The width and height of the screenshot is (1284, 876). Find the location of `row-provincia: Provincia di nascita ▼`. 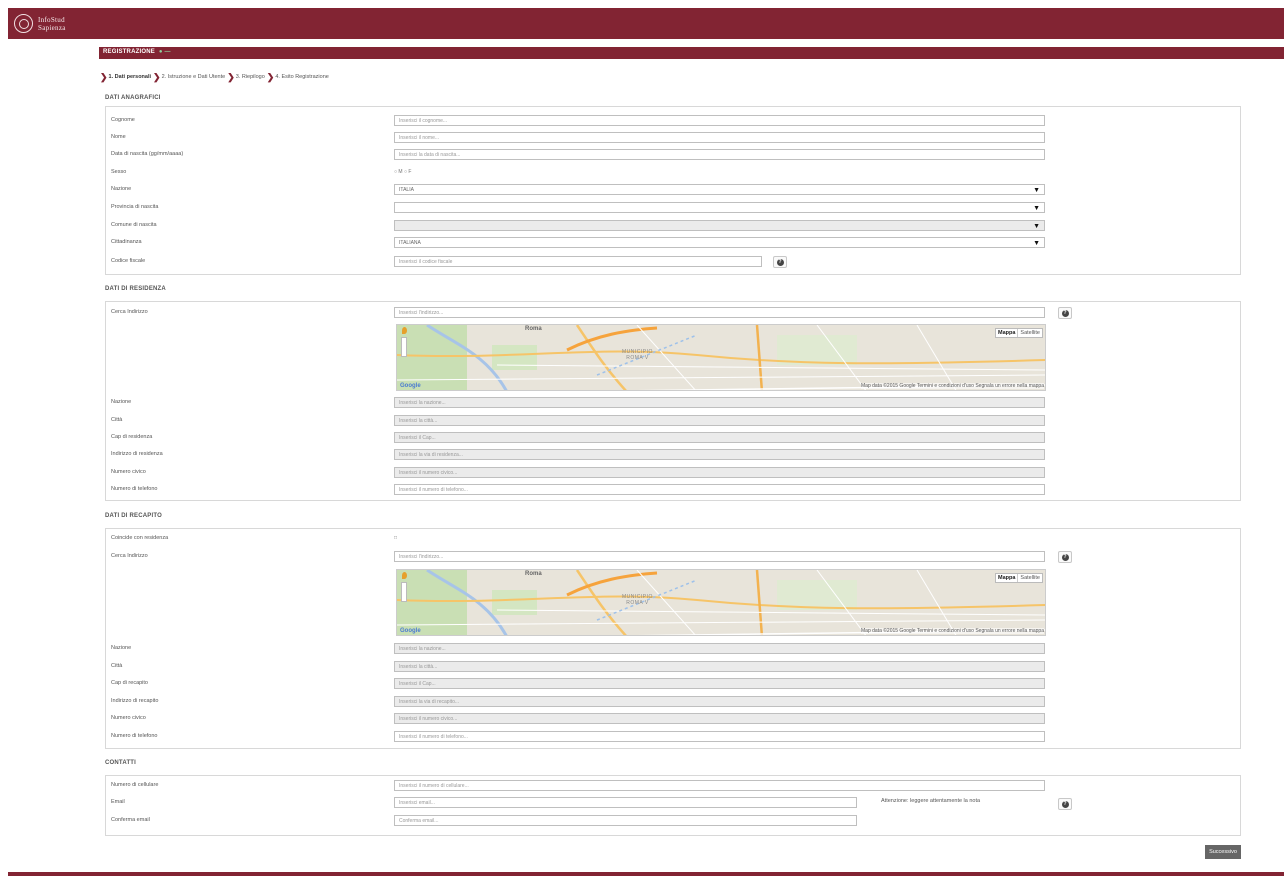

row-provincia: Provincia di nascita ▼ is located at coordinates (673, 207).